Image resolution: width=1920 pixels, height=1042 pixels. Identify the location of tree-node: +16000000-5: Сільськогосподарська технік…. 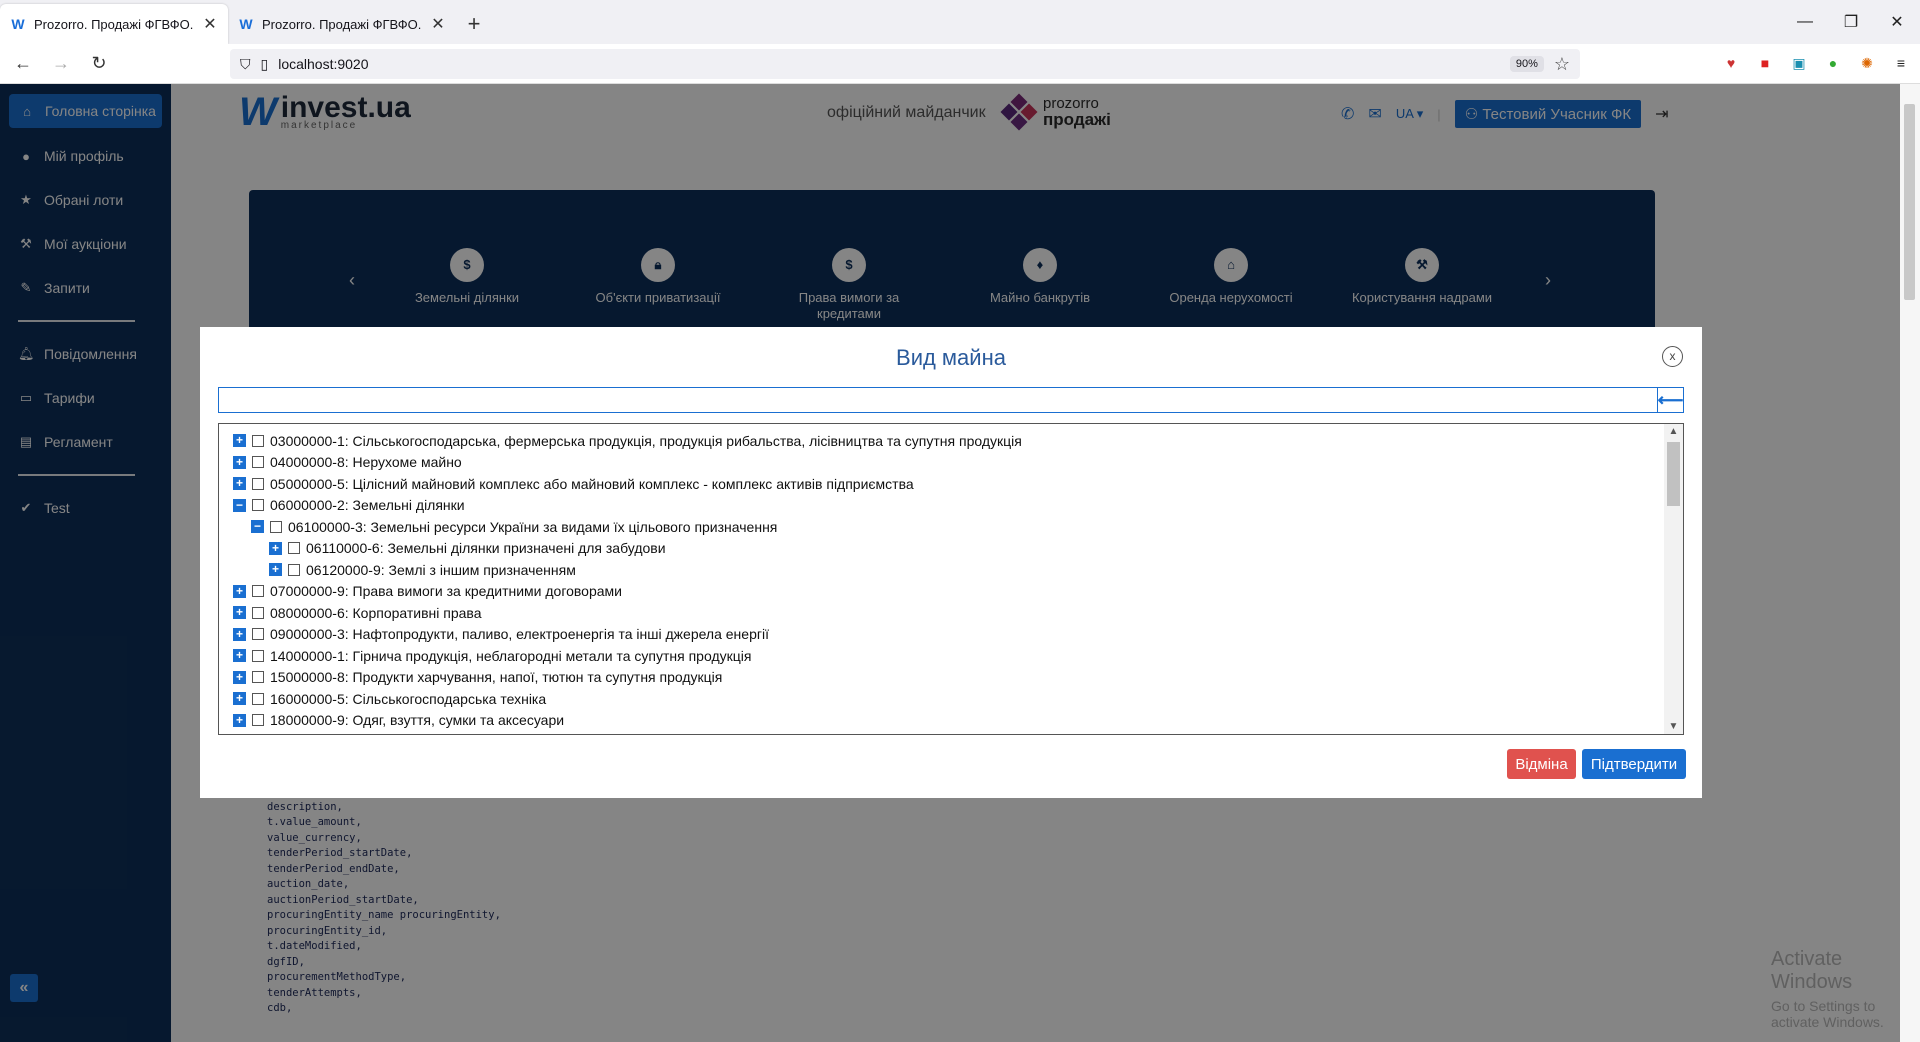
(942, 699).